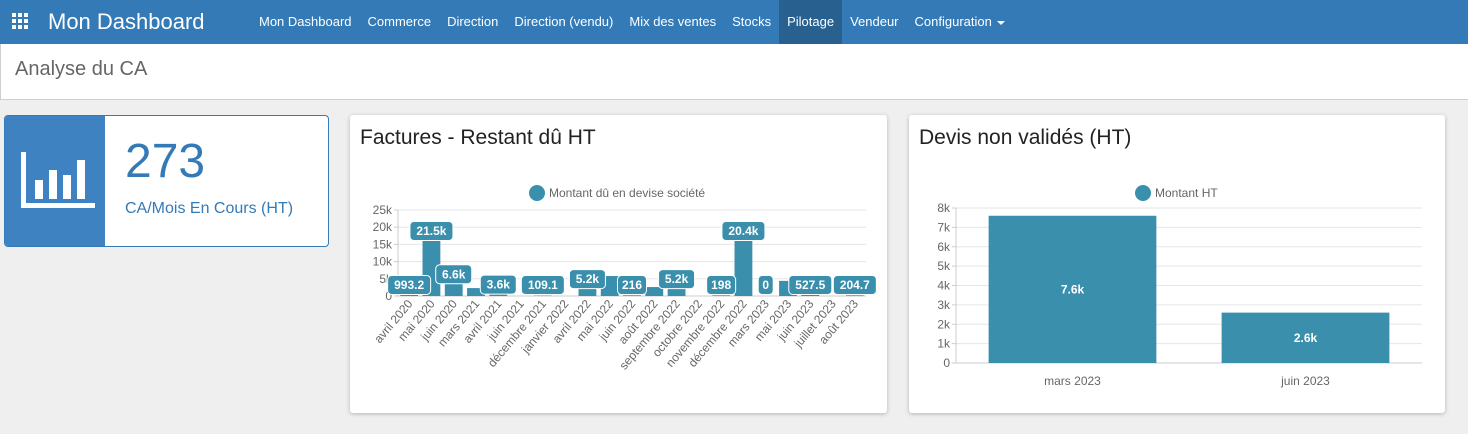 This screenshot has height=434, width=1468. Describe the element at coordinates (1072, 381) in the screenshot. I see `x-tick-label: mars 2023` at that location.